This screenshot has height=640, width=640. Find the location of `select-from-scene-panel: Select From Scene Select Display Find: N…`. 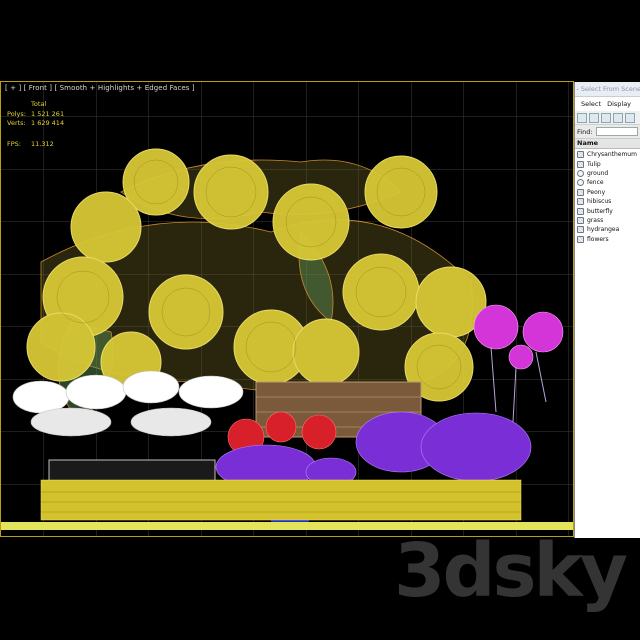

select-from-scene-panel: Select From Scene Select Display Find: N… is located at coordinates (607, 310).